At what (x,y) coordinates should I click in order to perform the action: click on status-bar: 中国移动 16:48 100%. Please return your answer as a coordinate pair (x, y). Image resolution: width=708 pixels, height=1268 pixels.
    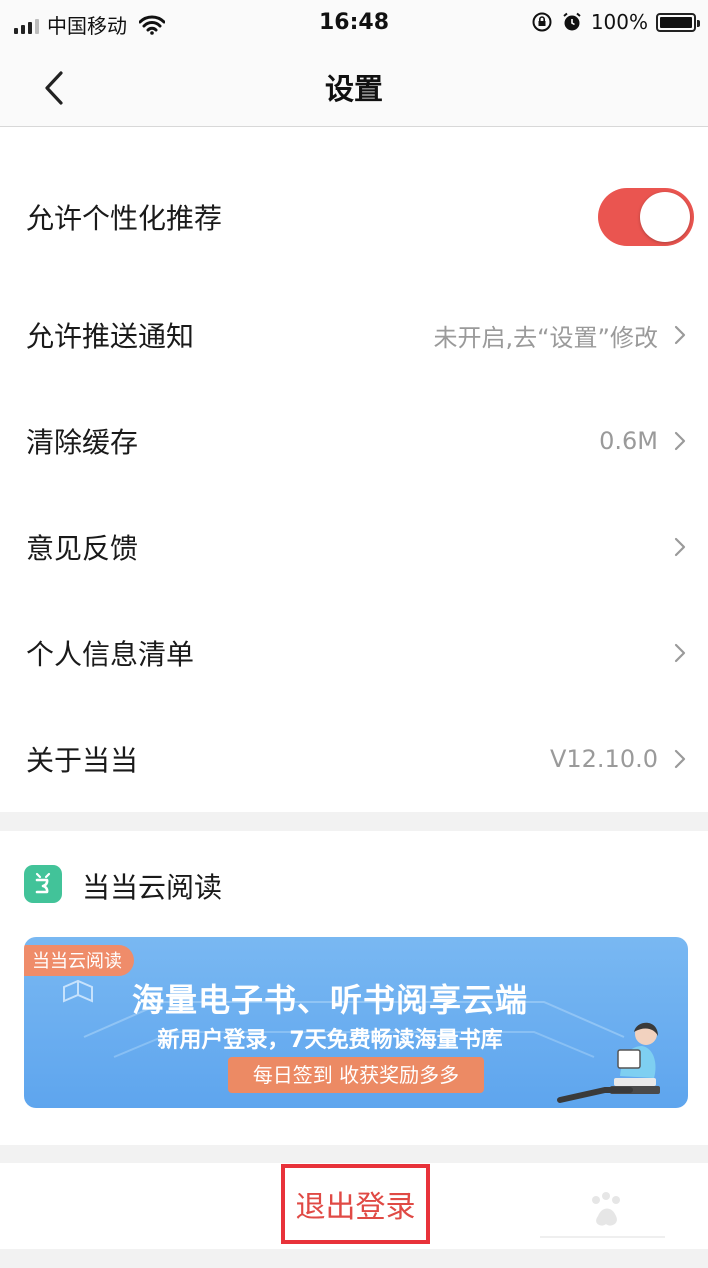
    Looking at the image, I should click on (354, 25).